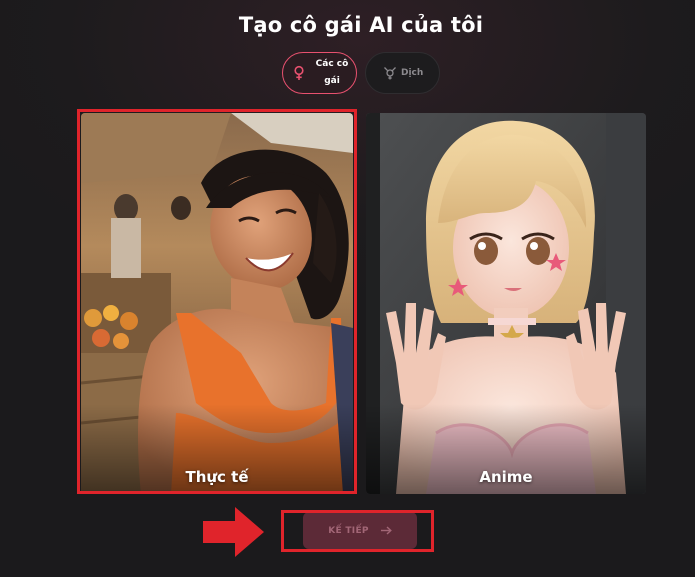 The height and width of the screenshot is (577, 695). I want to click on next-button: KẾ TIẾP, so click(360, 530).